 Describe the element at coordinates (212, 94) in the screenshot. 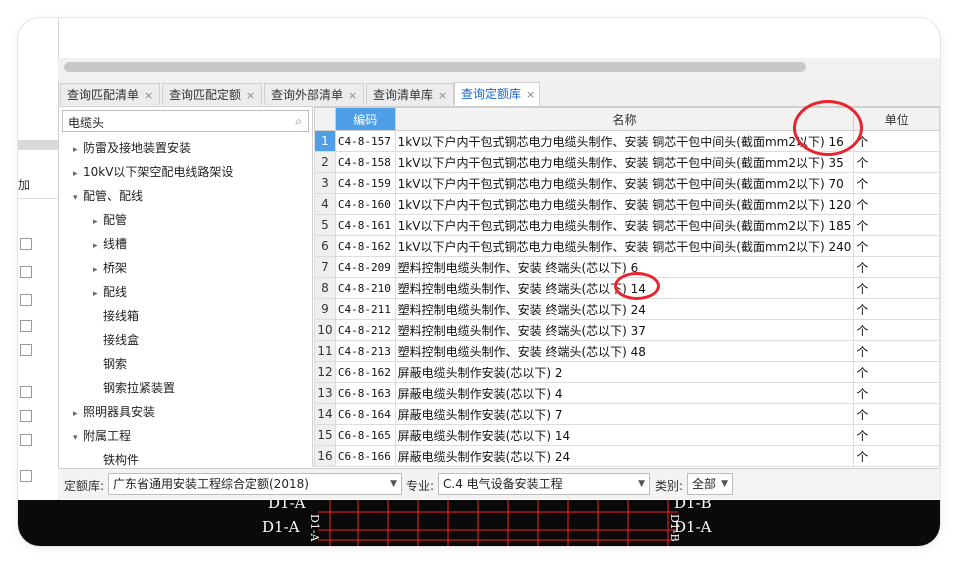

I see `tab-query-match-quota: 查询匹配定额 ×` at that location.